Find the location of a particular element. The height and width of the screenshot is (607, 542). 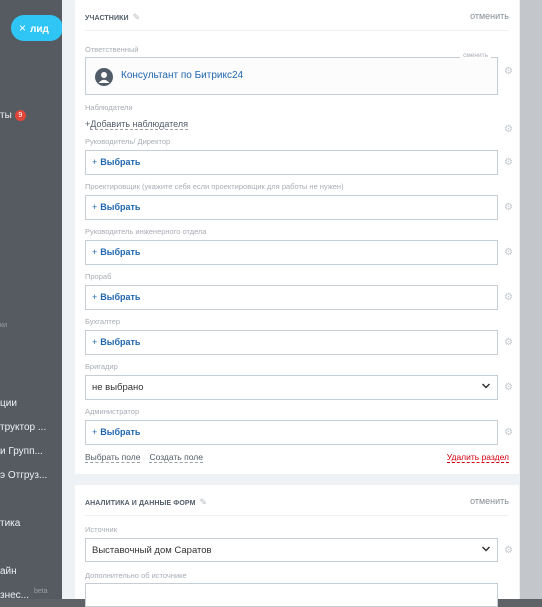

close-icon: × is located at coordinates (22, 28).